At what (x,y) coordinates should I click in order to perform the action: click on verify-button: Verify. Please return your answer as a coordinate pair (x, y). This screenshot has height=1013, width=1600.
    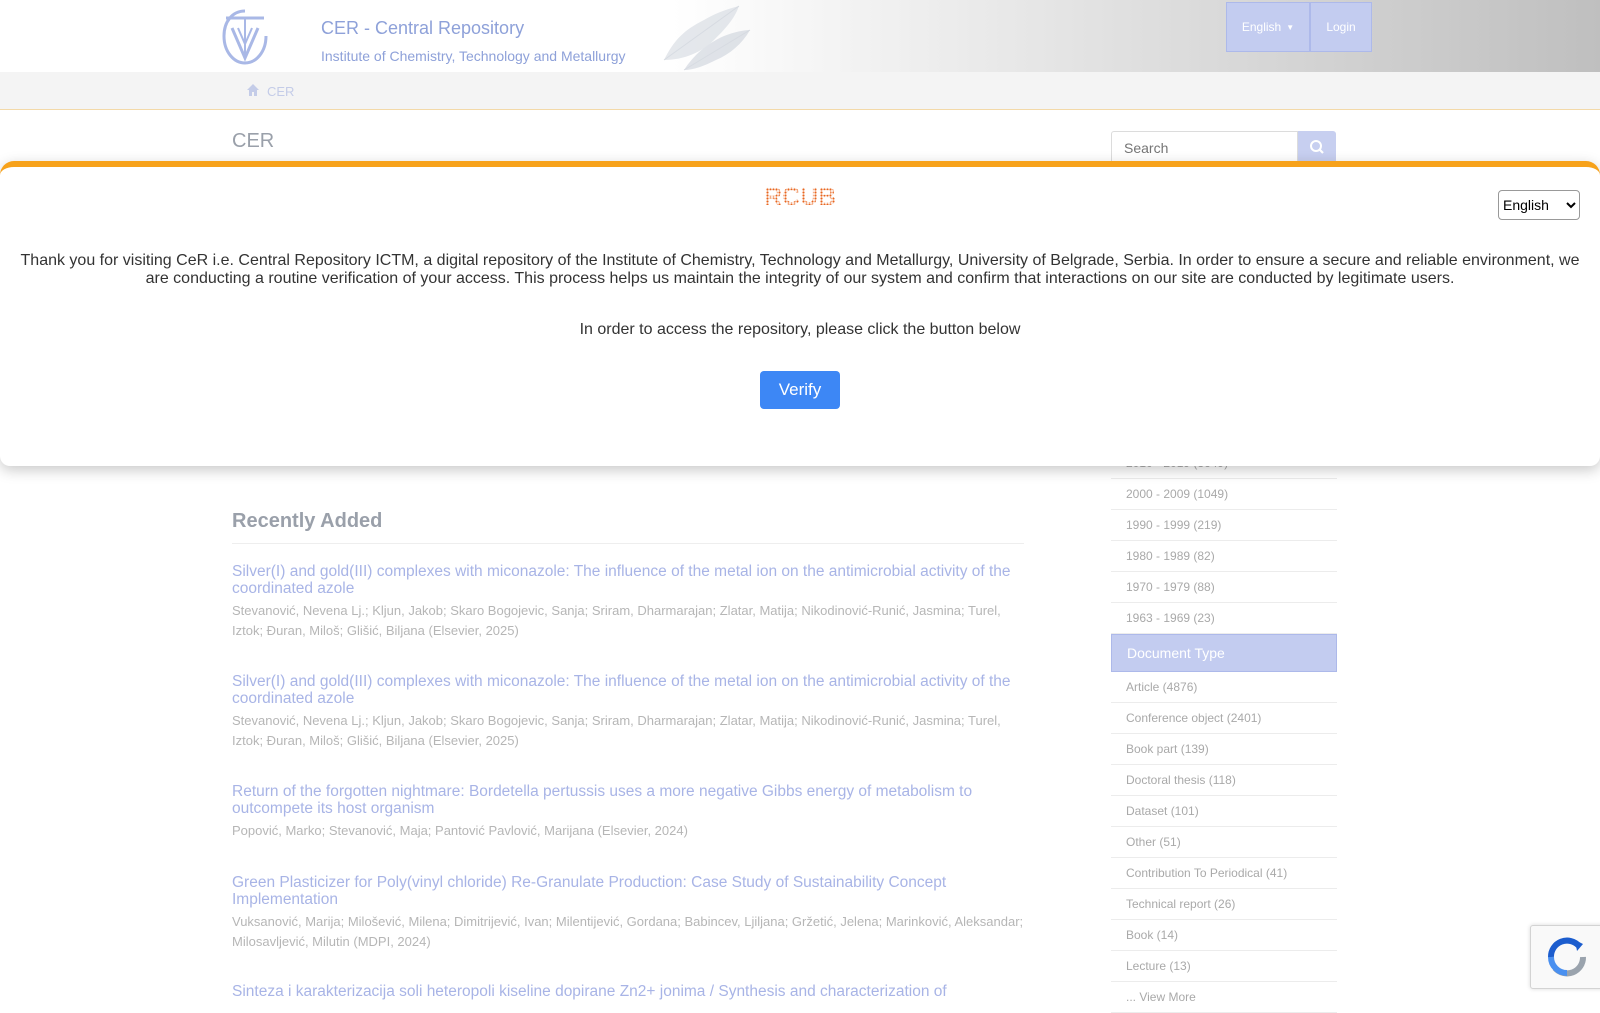
    Looking at the image, I should click on (800, 390).